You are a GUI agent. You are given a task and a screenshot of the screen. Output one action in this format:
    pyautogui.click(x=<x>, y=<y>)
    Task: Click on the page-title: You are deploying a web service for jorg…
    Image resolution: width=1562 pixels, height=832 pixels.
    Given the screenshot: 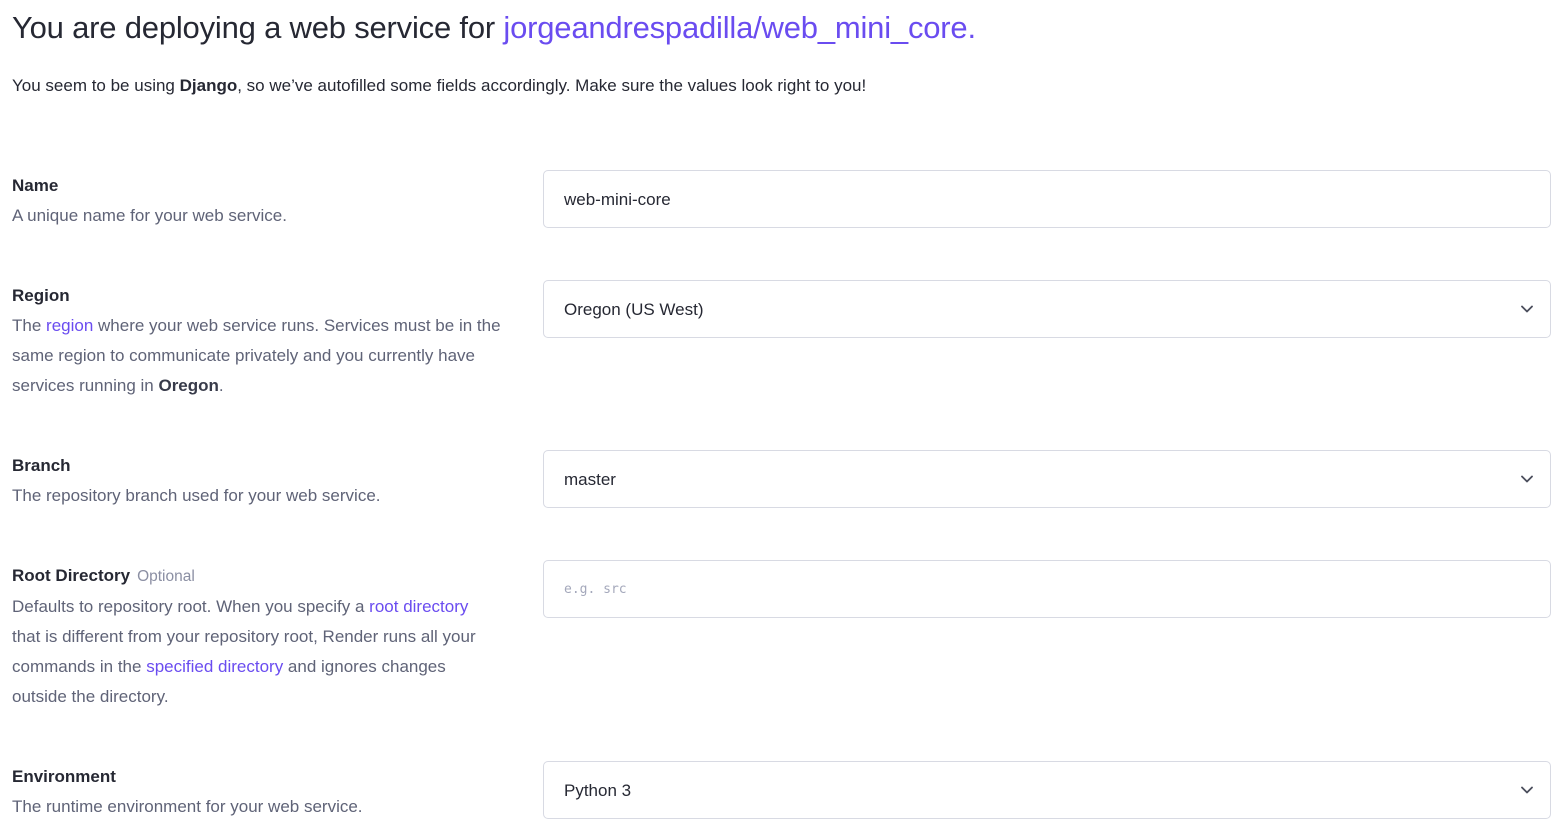 What is the action you would take?
    pyautogui.click(x=494, y=28)
    